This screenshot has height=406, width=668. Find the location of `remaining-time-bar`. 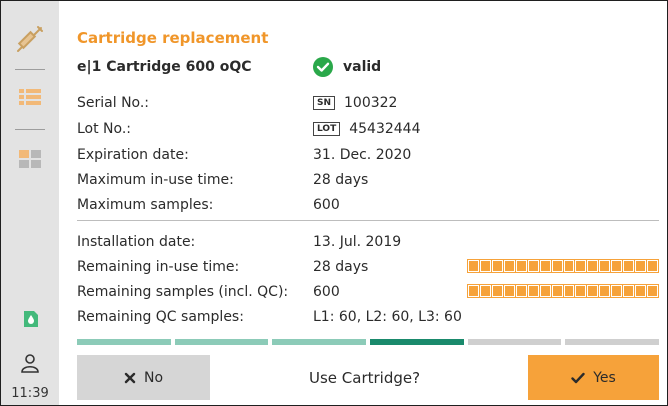

remaining-time-bar is located at coordinates (563, 266).